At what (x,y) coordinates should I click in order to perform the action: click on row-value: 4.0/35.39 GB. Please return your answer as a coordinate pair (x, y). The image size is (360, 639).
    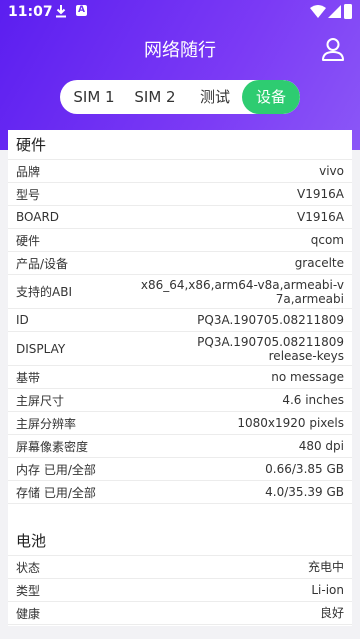
    Looking at the image, I should click on (304, 492).